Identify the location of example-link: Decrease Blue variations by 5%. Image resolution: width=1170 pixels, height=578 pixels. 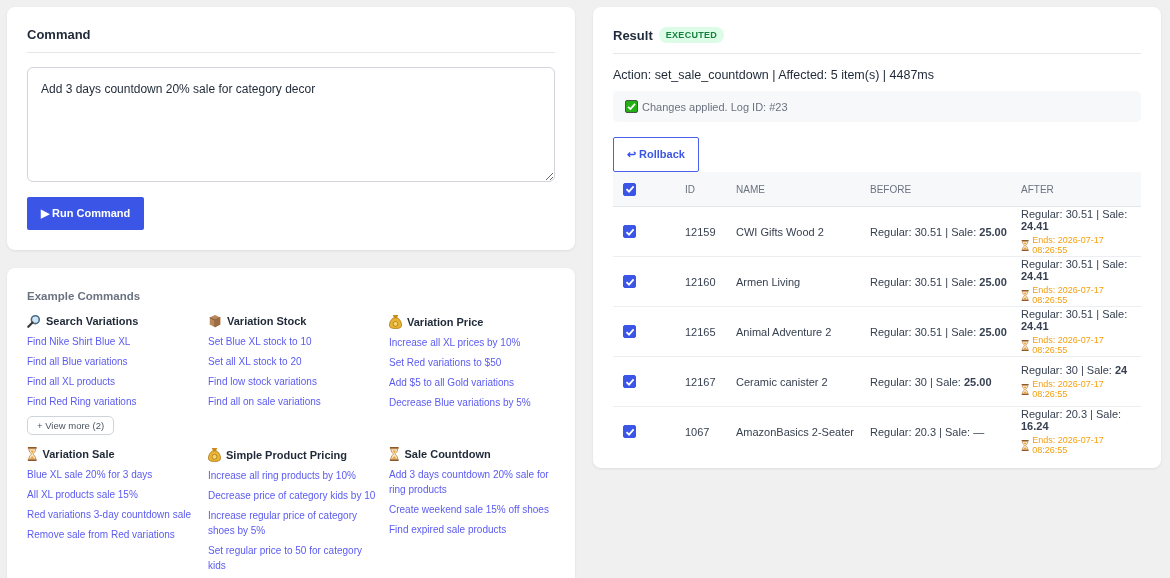
(479, 402).